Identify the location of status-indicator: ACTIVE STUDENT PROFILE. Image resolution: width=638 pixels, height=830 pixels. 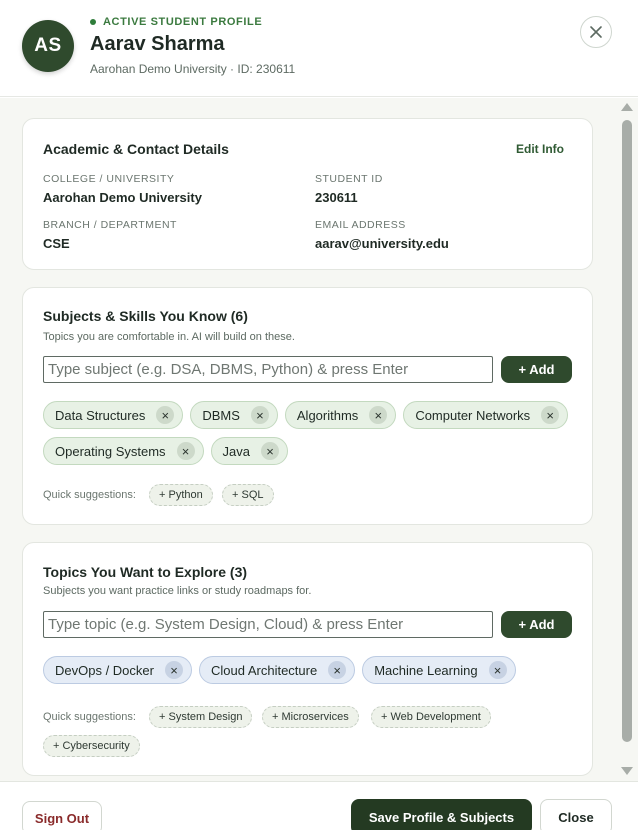
(176, 22).